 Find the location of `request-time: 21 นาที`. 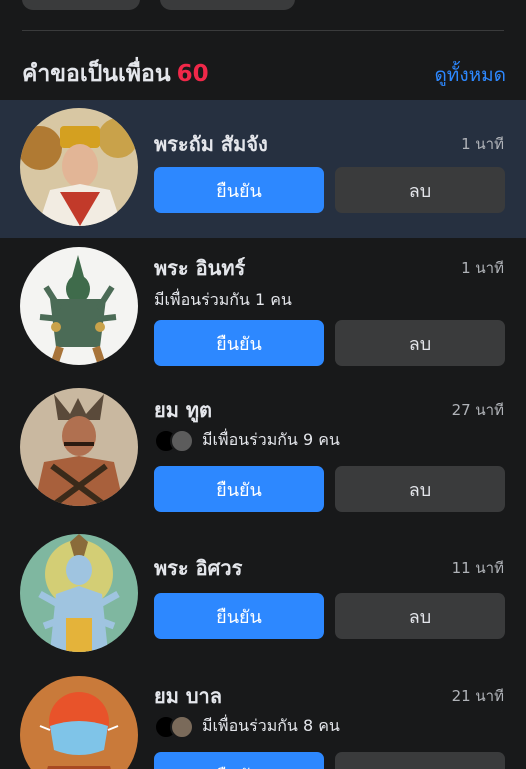

request-time: 21 นาที is located at coordinates (477, 696).